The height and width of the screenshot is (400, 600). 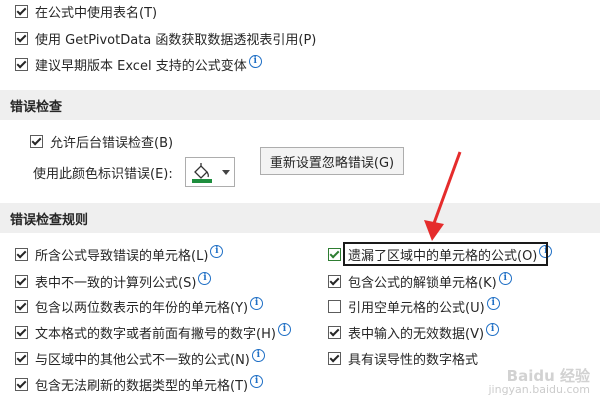 What do you see at coordinates (548, 376) in the screenshot?
I see `watermark-brand: Baidu 经验` at bounding box center [548, 376].